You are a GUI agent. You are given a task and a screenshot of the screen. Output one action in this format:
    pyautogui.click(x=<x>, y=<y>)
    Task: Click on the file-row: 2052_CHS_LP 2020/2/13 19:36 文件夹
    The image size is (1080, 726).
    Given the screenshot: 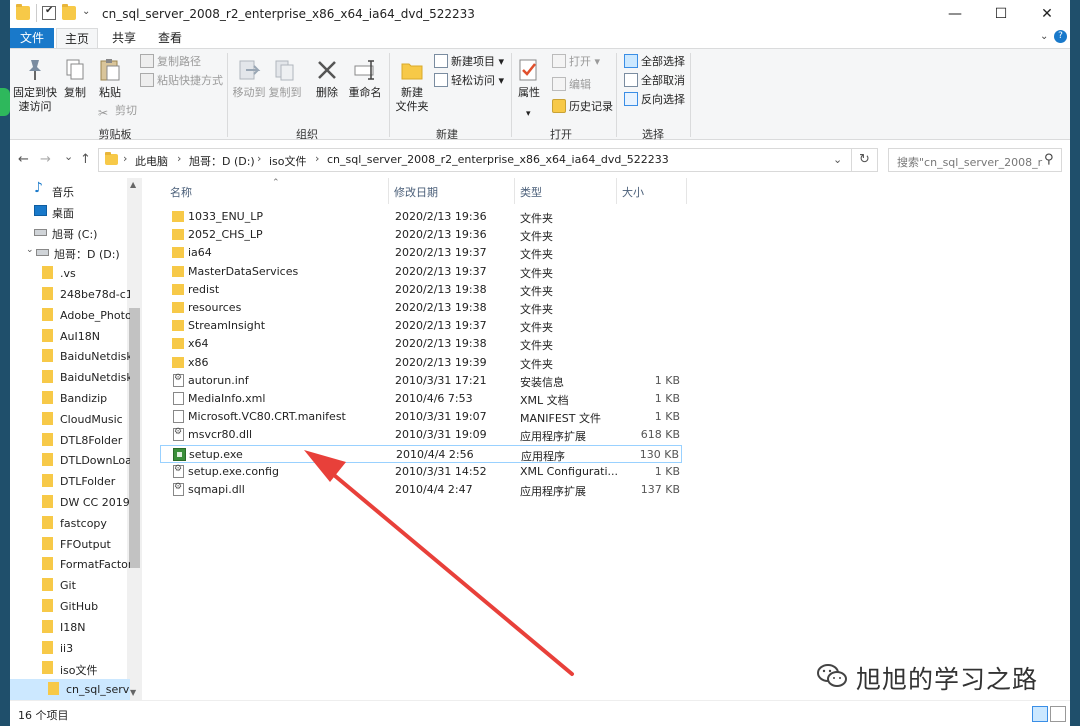 What is the action you would take?
    pyautogui.click(x=421, y=235)
    